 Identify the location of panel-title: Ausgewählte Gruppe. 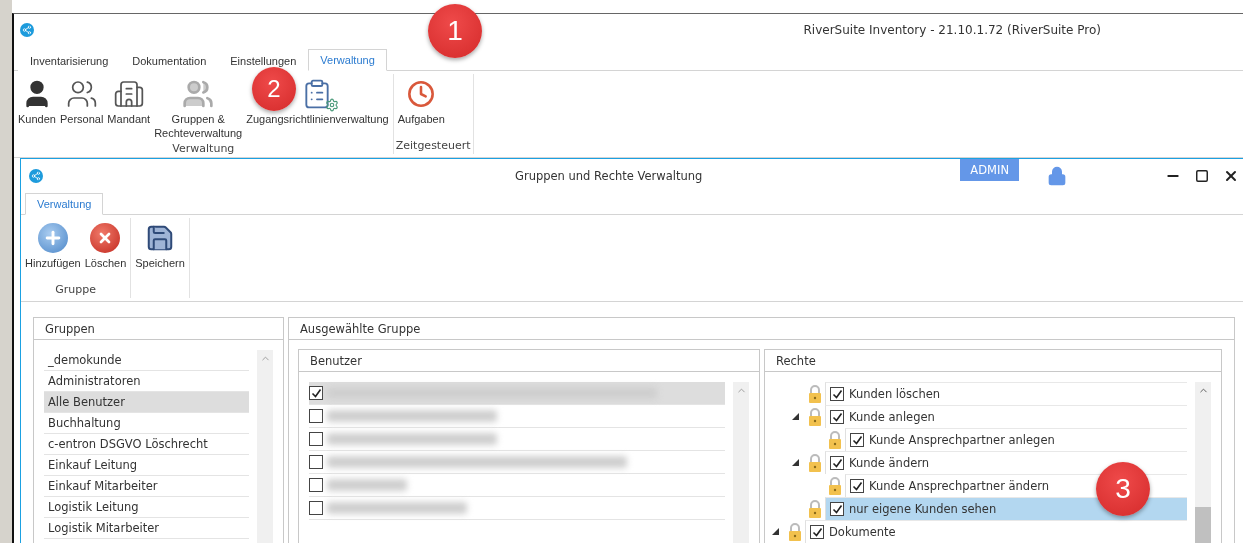
(761, 329).